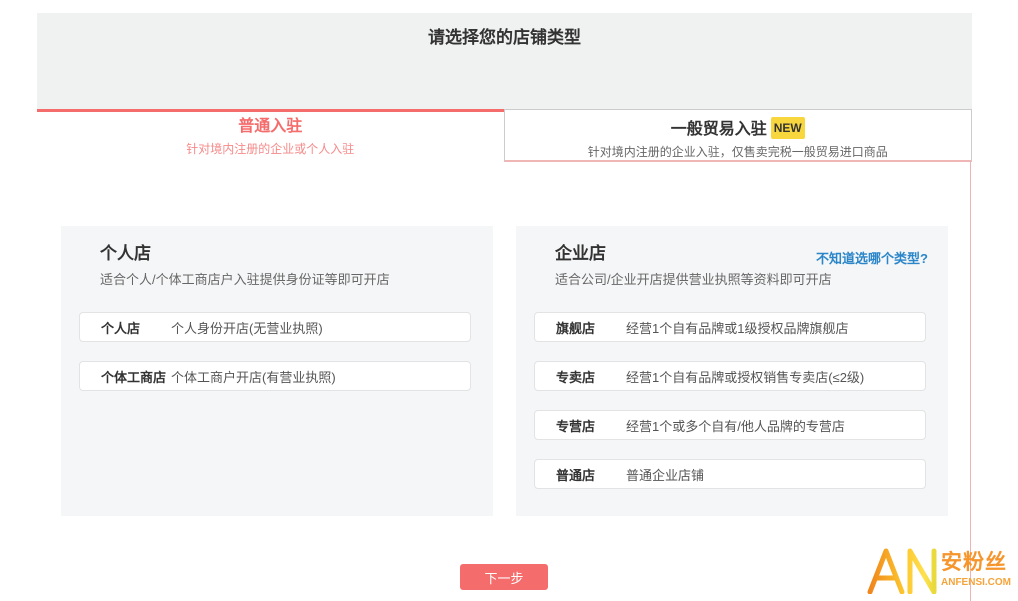 The image size is (1018, 601). I want to click on personal-shop-title: 个人店, so click(125, 253).